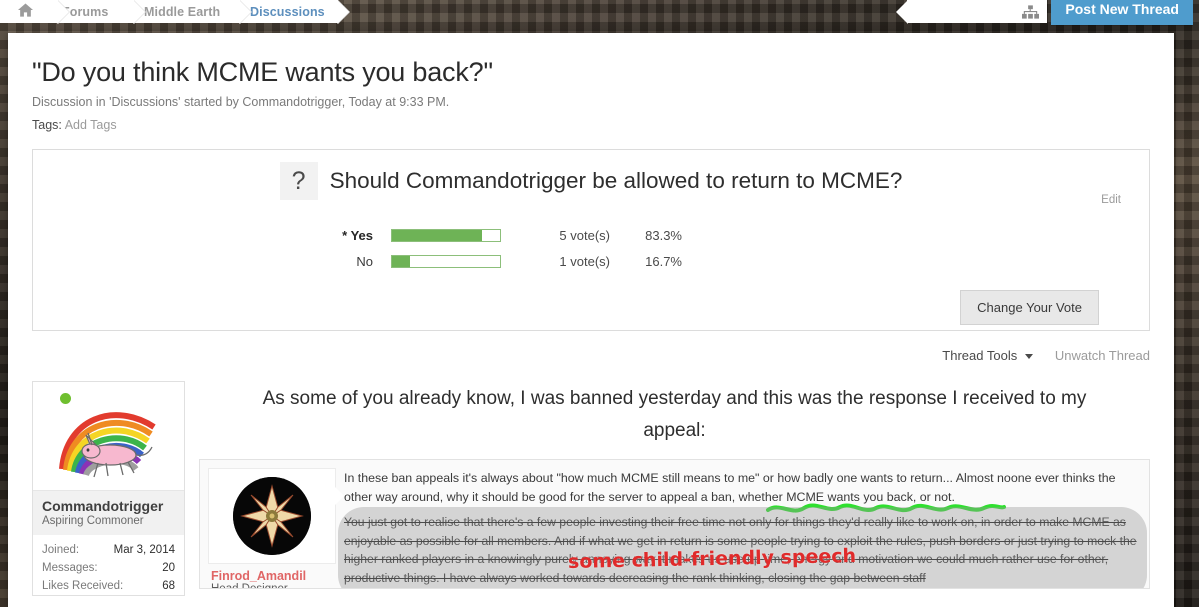 The image size is (1199, 607). Describe the element at coordinates (298, 181) in the screenshot. I see `question-mark-icon: ?` at that location.